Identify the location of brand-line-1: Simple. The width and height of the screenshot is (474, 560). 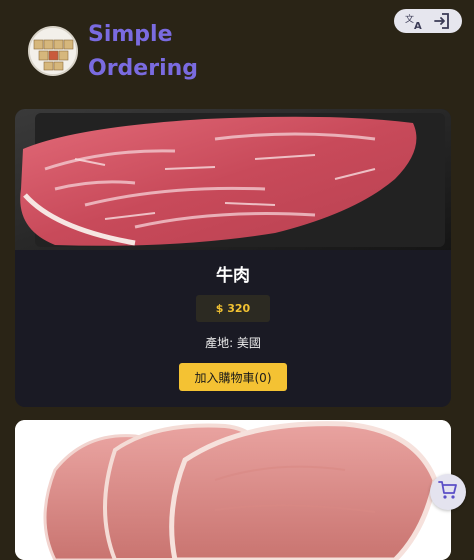
(130, 34).